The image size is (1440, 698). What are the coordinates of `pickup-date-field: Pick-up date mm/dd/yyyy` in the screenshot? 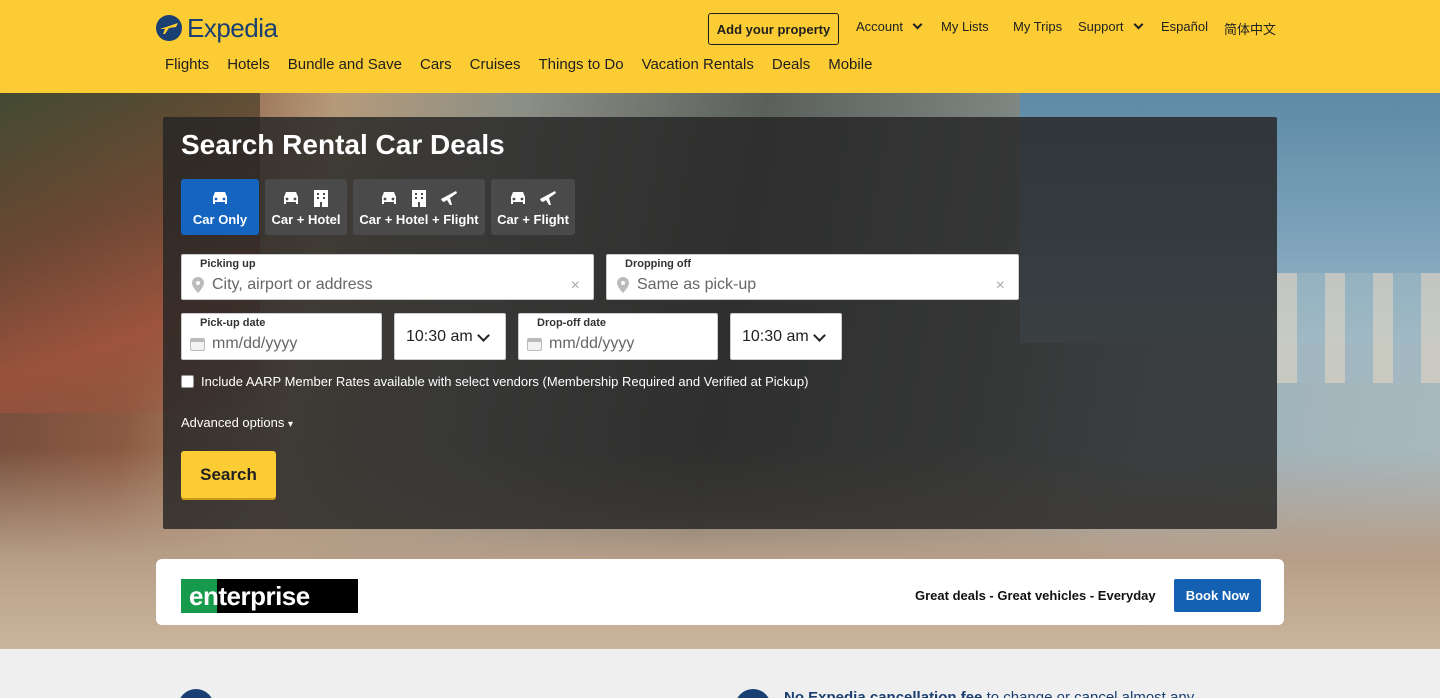 It's located at (281, 336).